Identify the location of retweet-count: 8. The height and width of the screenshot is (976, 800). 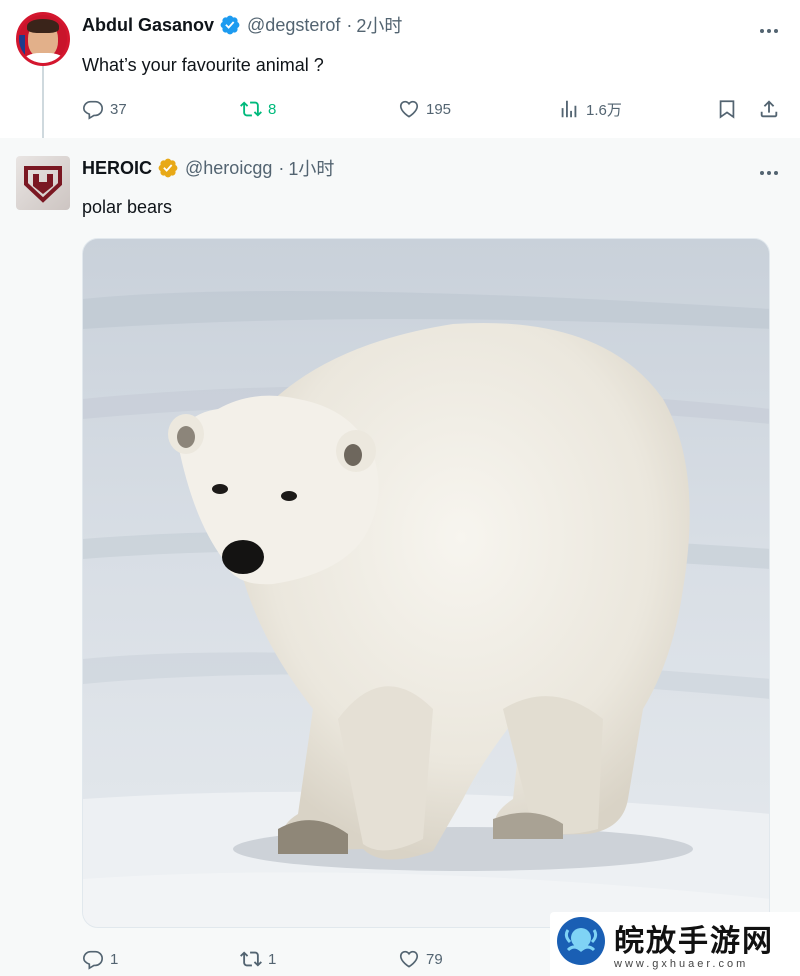
(272, 109).